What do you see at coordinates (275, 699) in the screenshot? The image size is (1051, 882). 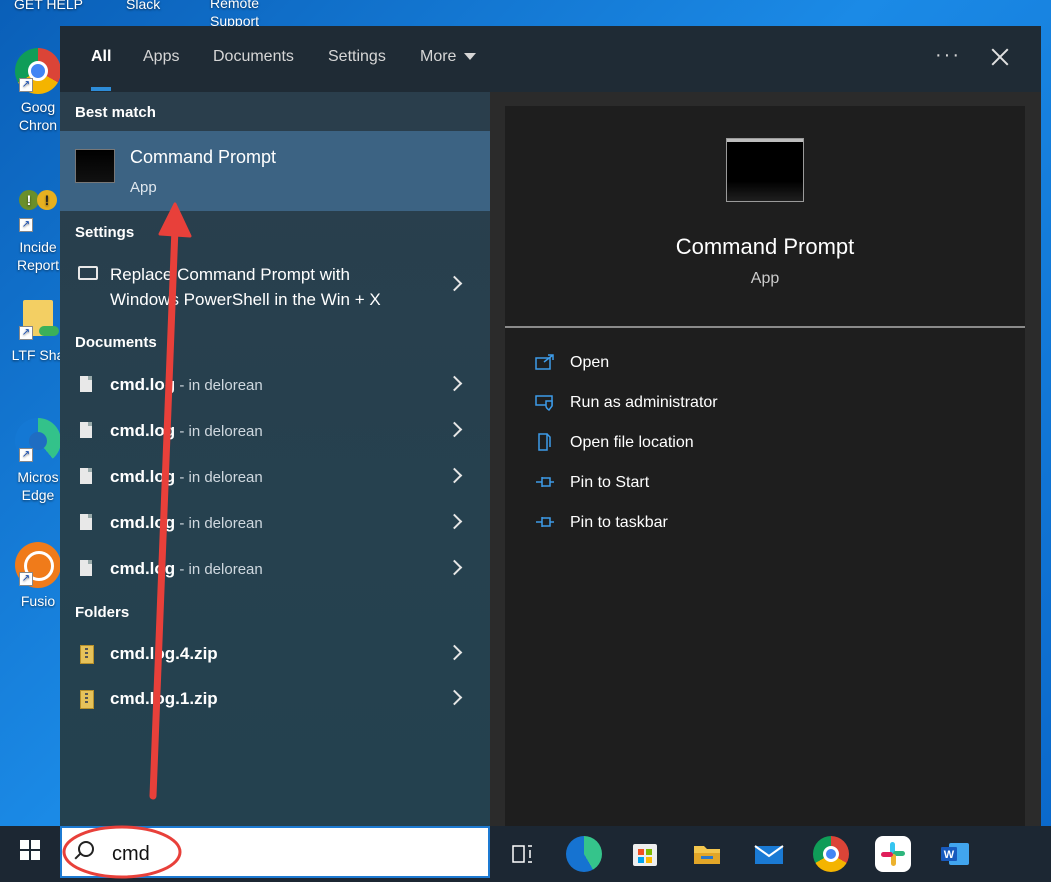 I see `folder-row: cmd.log.1.zip` at bounding box center [275, 699].